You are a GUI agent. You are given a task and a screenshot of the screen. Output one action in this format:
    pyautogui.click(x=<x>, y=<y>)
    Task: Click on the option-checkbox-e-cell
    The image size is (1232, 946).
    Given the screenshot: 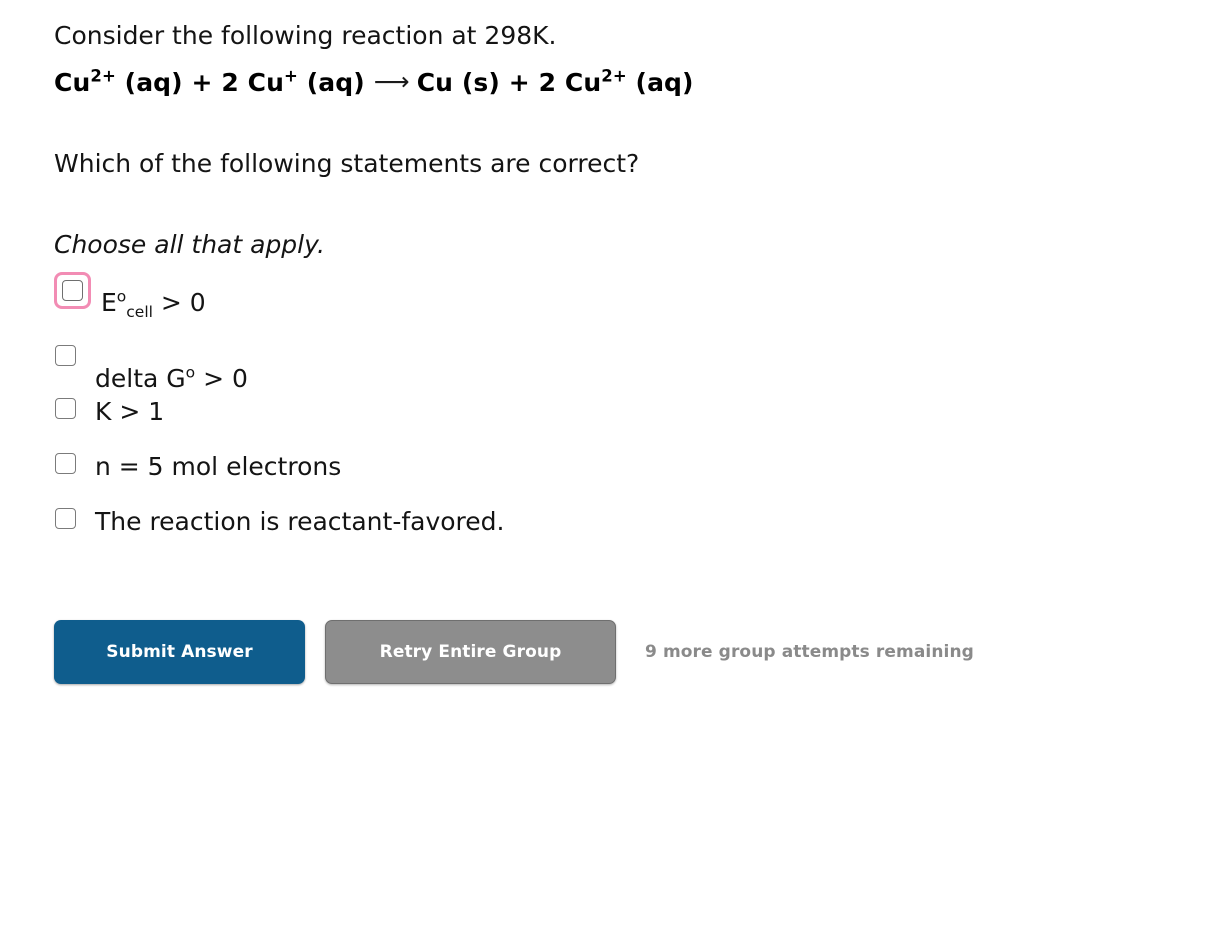 What is the action you would take?
    pyautogui.click(x=72, y=290)
    